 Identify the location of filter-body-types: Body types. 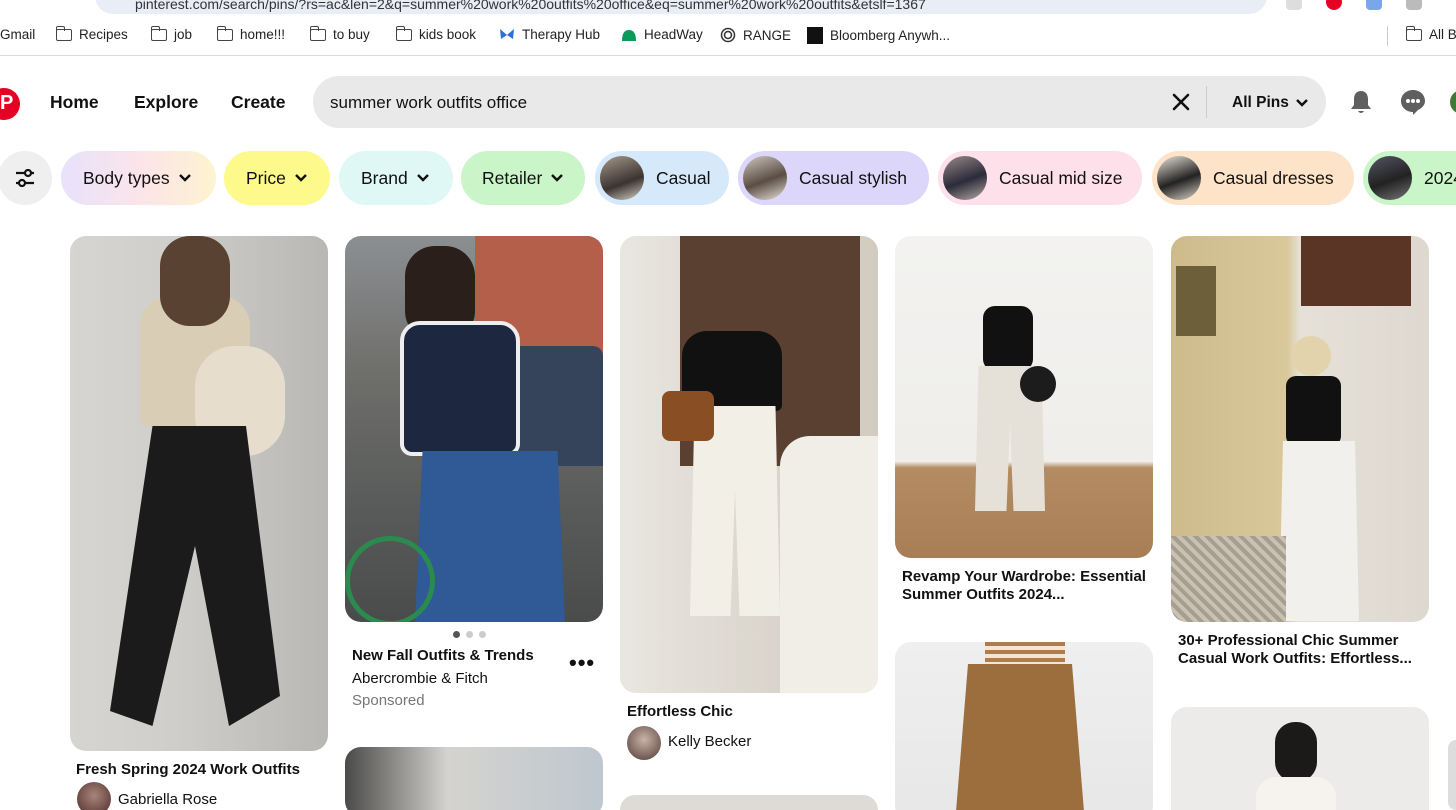
(138, 178).